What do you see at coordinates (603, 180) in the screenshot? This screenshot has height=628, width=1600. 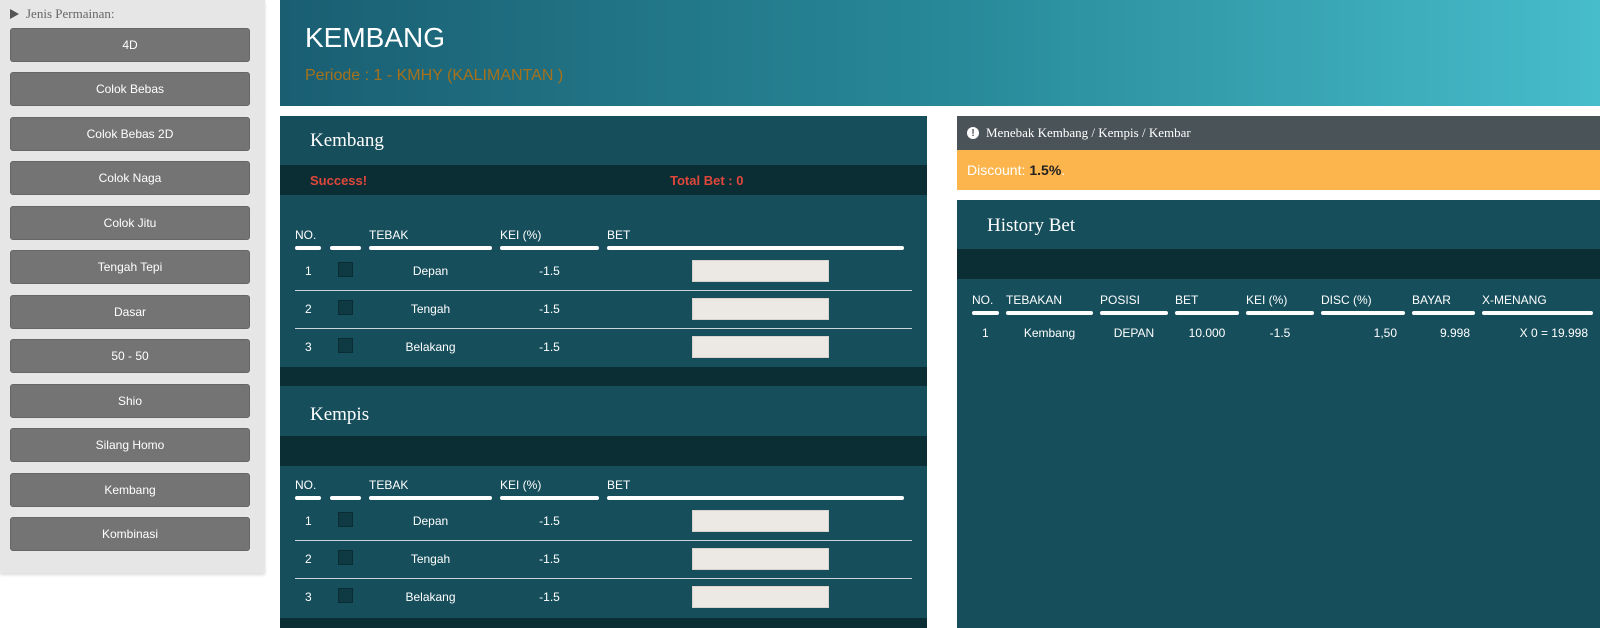 I see `kembang-status-strip: Success! Total Bet : 0` at bounding box center [603, 180].